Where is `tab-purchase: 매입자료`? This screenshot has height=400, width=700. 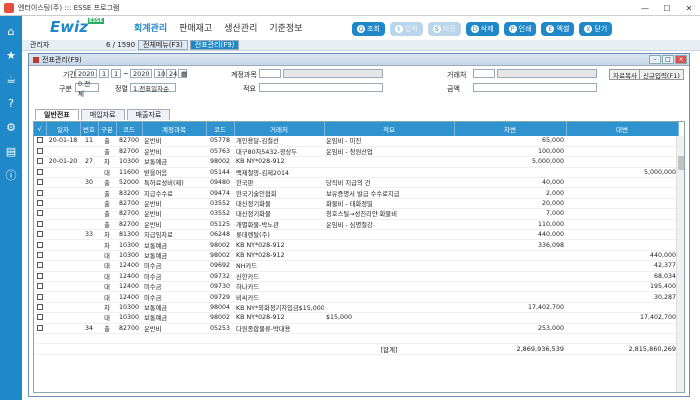
tab-purchase: 매입자료 is located at coordinates (102, 114).